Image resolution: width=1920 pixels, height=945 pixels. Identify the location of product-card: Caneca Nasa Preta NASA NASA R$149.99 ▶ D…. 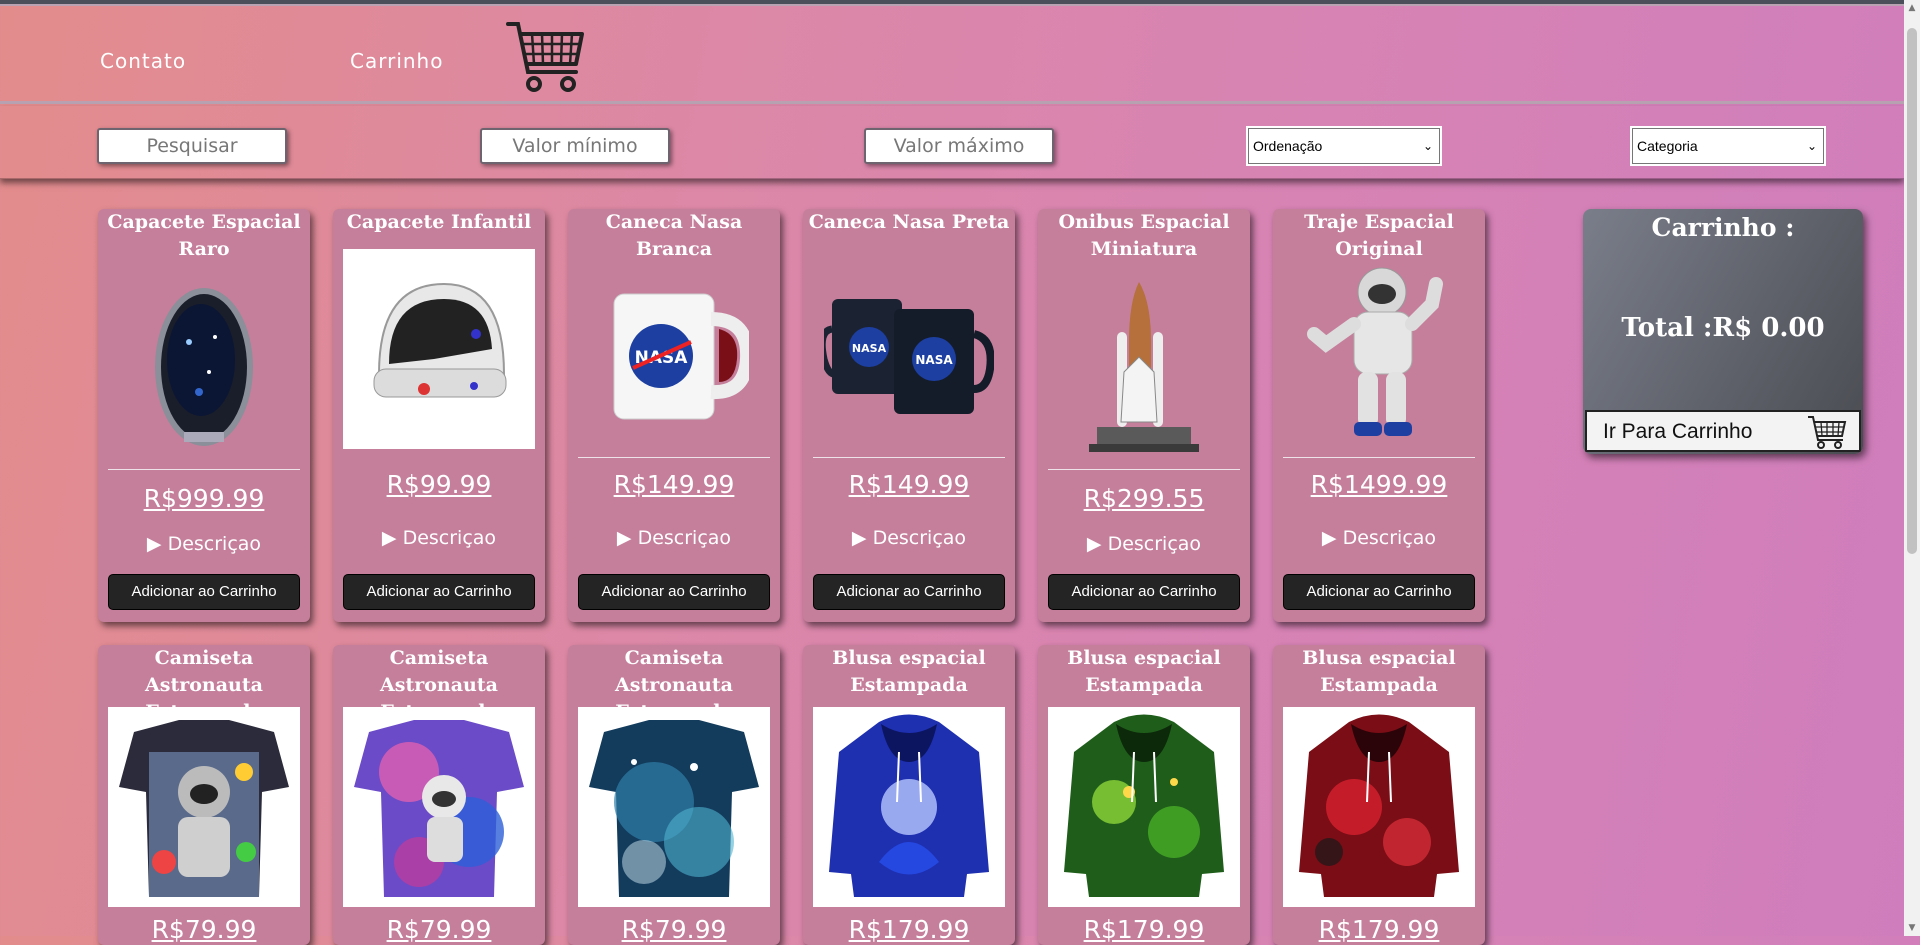
(909, 415).